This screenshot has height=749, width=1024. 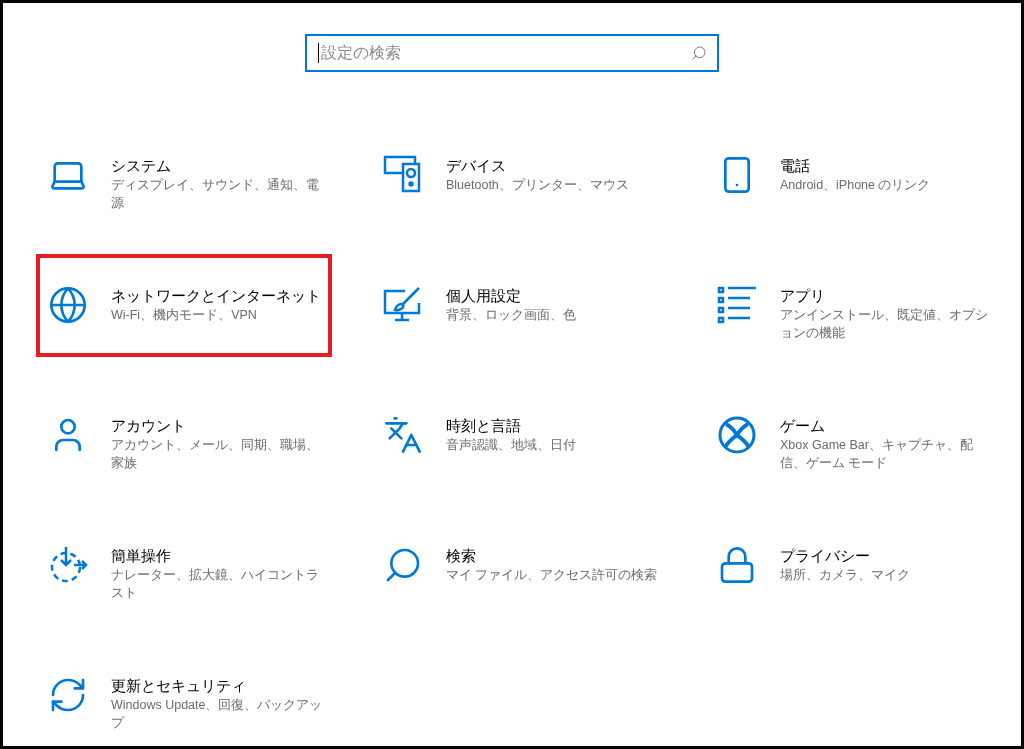 I want to click on category-description: Android、iPhone のリンク, so click(x=856, y=185).